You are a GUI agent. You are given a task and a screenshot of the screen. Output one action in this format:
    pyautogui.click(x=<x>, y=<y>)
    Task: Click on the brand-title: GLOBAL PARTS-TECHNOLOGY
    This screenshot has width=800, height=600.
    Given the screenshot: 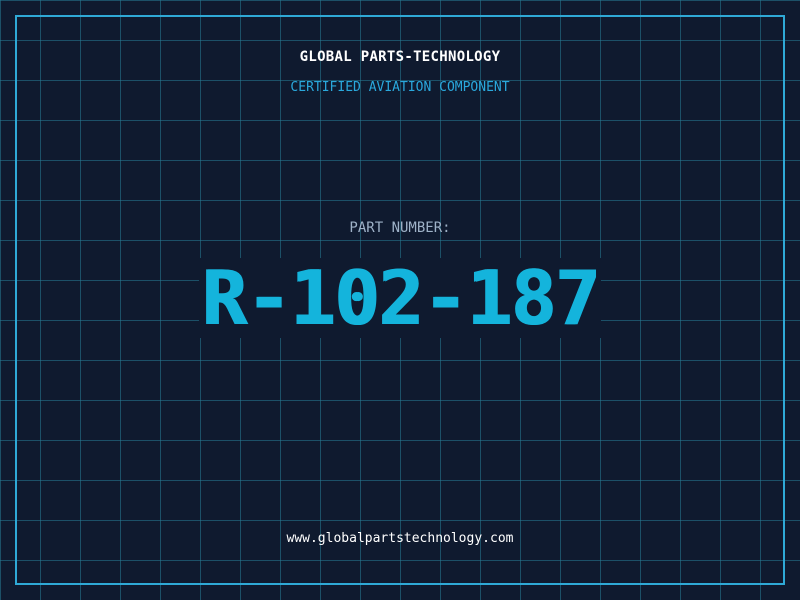 What is the action you would take?
    pyautogui.click(x=400, y=57)
    